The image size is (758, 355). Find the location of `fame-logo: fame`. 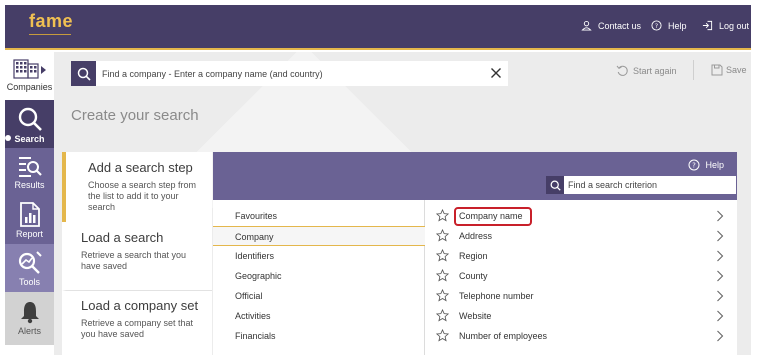

fame-logo: fame is located at coordinates (51, 21).